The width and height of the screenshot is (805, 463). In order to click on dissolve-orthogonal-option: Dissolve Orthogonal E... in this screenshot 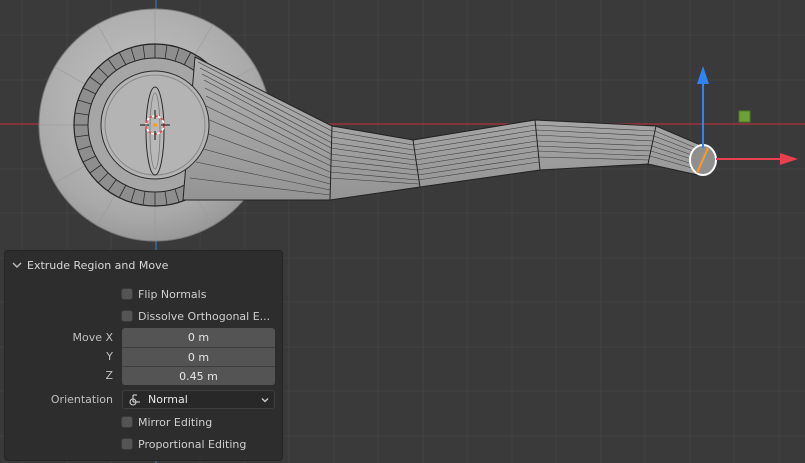, I will do `click(201, 316)`.